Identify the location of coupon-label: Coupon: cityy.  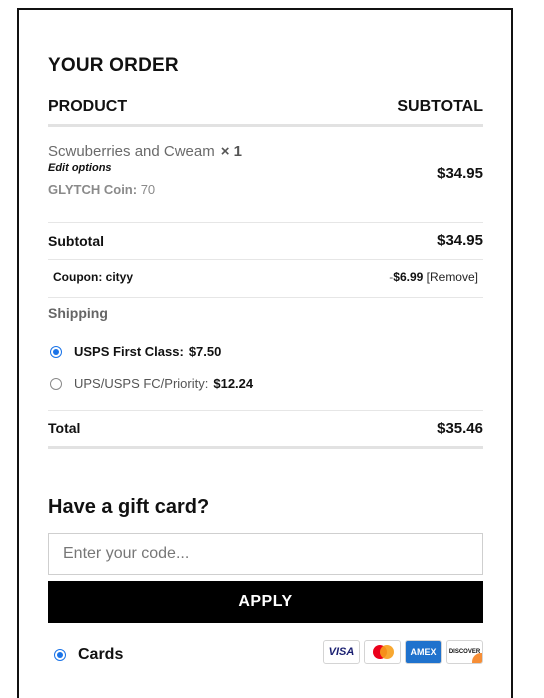
(93, 277).